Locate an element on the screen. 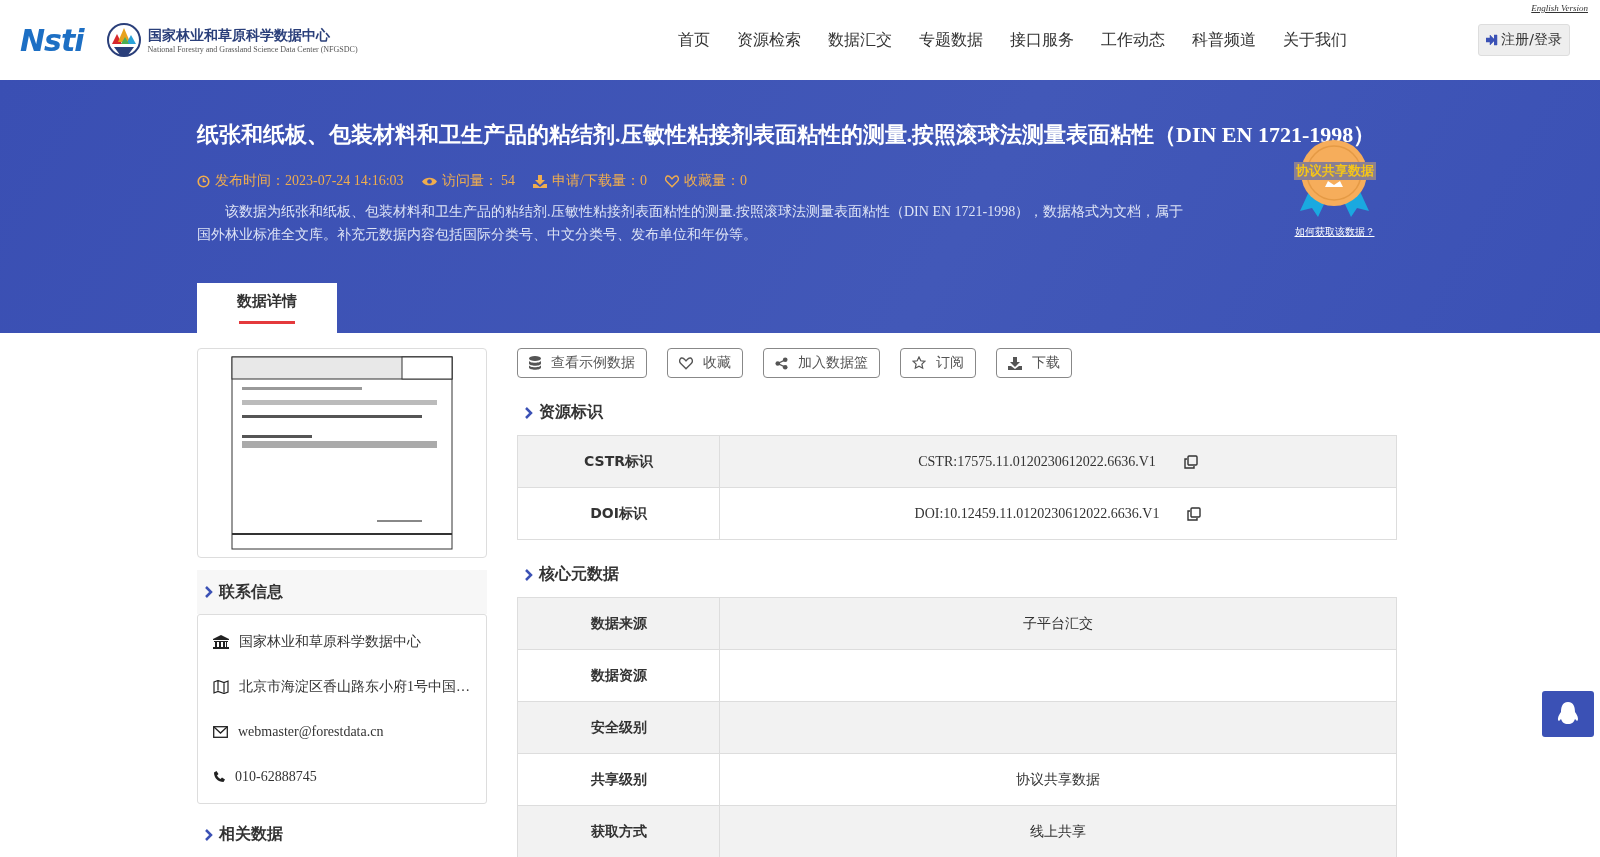 The width and height of the screenshot is (1600, 857). label-cell: 数据来源 is located at coordinates (618, 623).